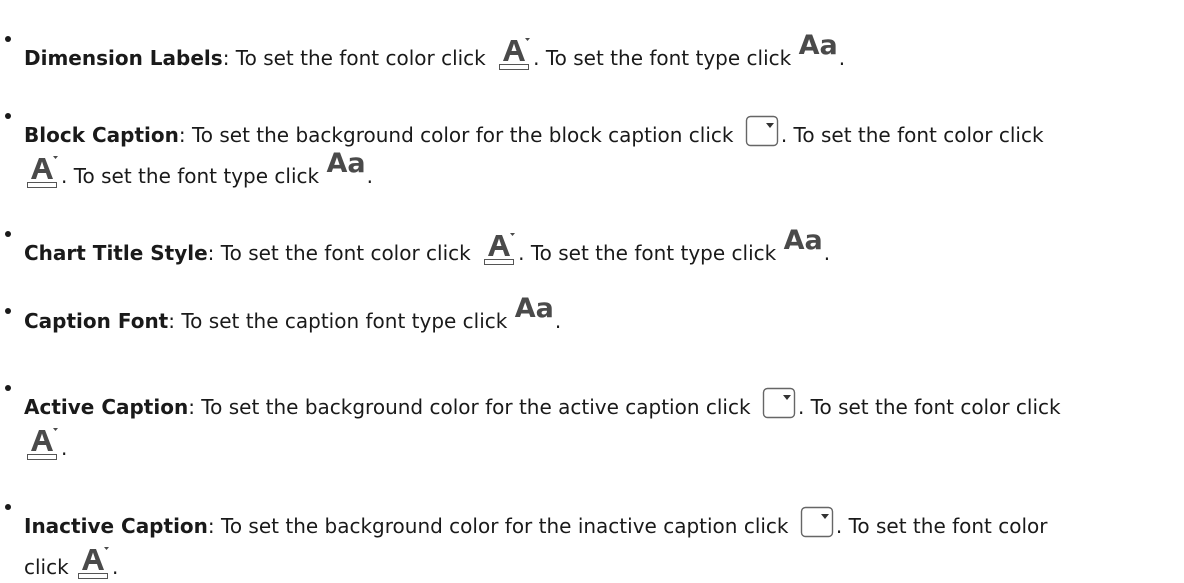  What do you see at coordinates (101, 135) in the screenshot?
I see `term-label: Block Caption` at bounding box center [101, 135].